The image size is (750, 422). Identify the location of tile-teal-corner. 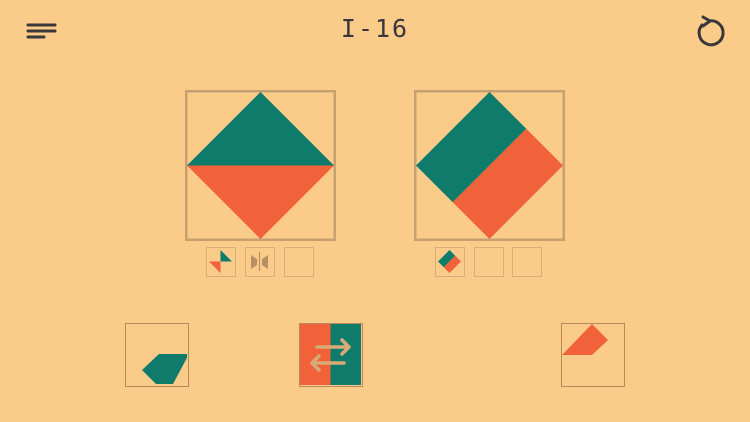
(157, 355).